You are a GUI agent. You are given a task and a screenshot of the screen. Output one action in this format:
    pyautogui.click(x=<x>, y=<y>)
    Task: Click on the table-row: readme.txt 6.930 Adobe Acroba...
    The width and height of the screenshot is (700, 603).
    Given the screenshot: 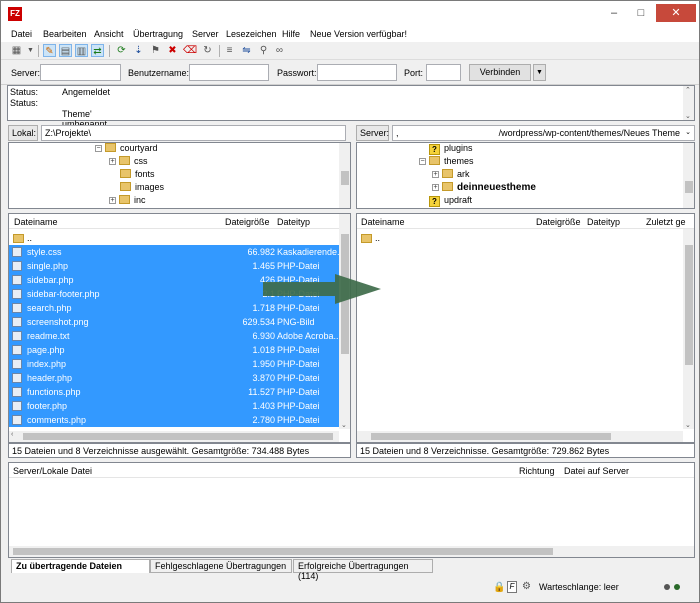 What is the action you would take?
    pyautogui.click(x=175, y=336)
    